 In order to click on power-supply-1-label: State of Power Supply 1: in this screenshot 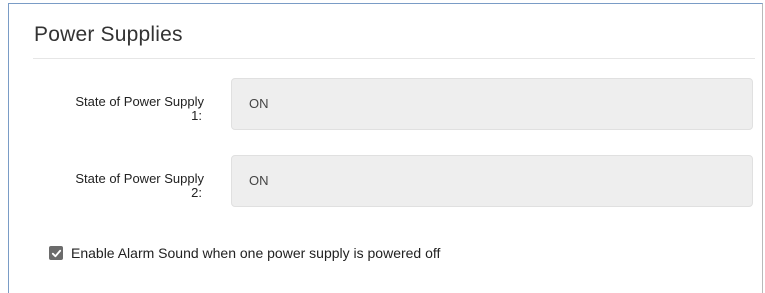, I will do `click(106, 109)`.